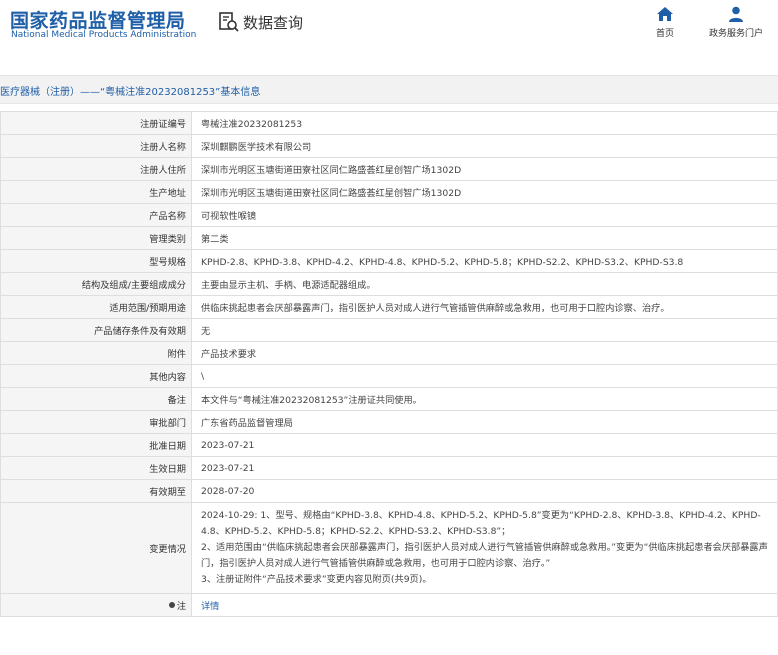 The width and height of the screenshot is (778, 655). What do you see at coordinates (484, 353) in the screenshot?
I see `field-value: 产品技术要求` at bounding box center [484, 353].